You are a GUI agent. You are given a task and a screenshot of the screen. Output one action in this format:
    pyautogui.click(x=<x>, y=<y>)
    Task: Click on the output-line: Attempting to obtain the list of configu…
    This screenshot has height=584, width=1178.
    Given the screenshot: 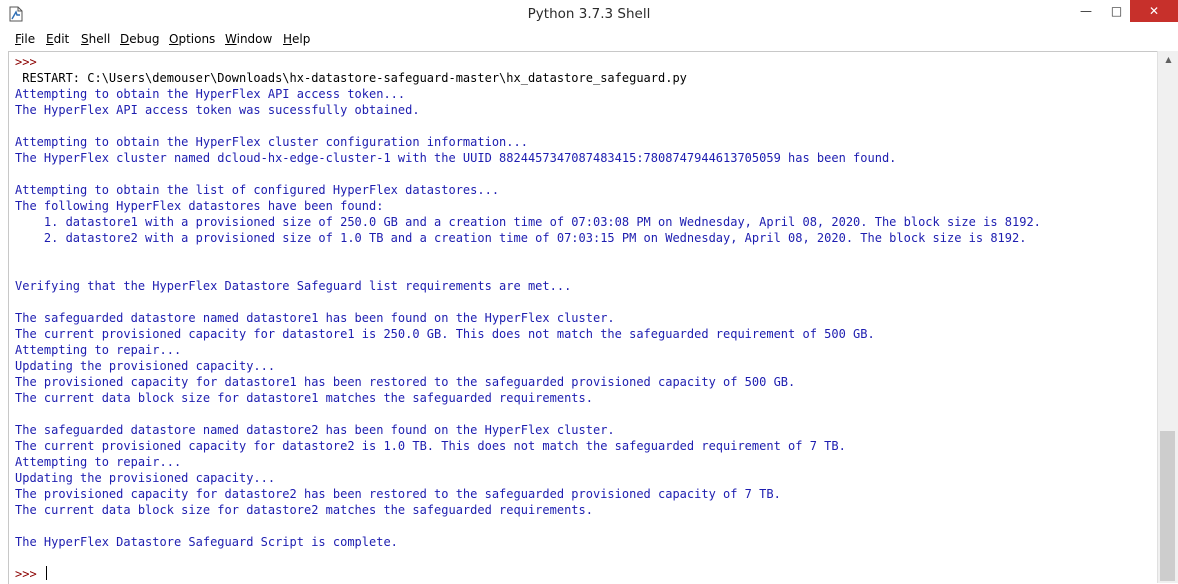 What is the action you would take?
    pyautogui.click(x=257, y=190)
    